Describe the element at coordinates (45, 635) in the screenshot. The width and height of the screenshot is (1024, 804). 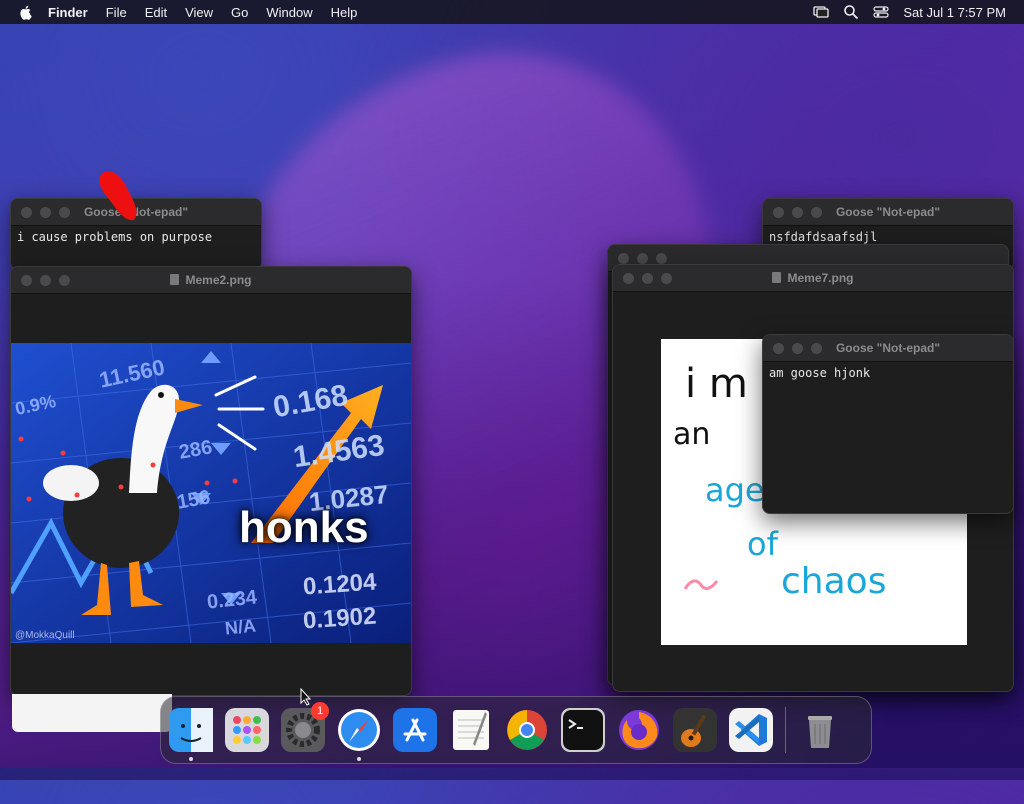
I see `meme-credit: @MokkaQuill` at that location.